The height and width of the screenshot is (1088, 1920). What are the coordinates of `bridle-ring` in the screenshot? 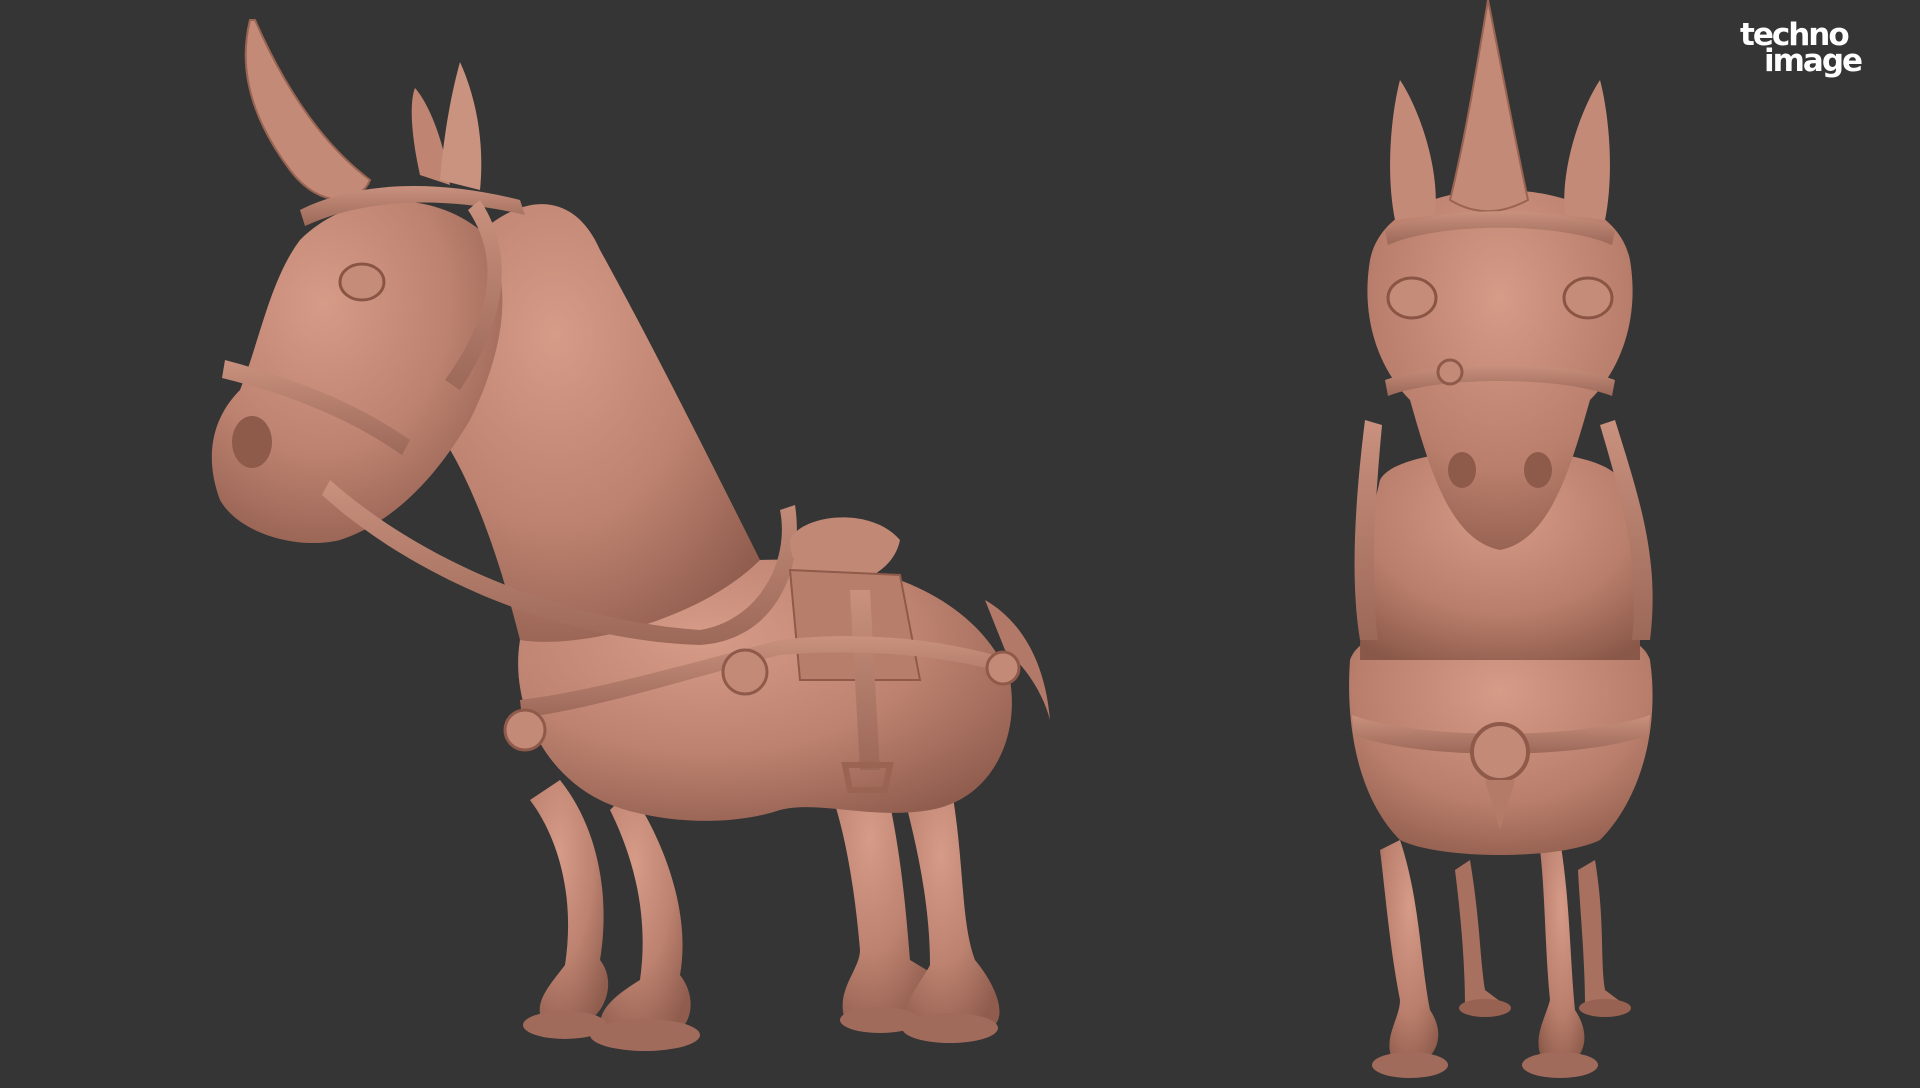 It's located at (1450, 372).